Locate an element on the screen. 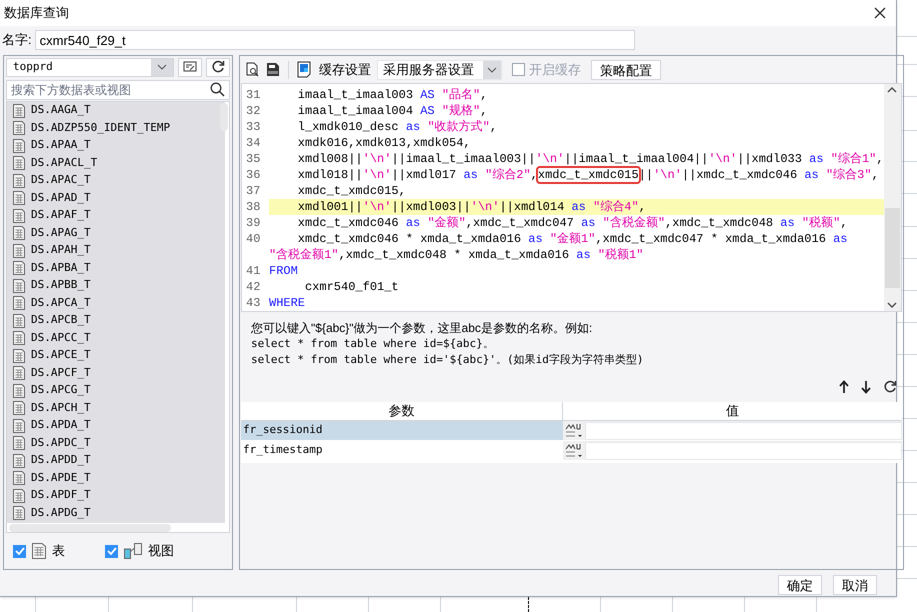 This screenshot has width=917, height=612. table-list-item: DS.APCC_T is located at coordinates (61, 338).